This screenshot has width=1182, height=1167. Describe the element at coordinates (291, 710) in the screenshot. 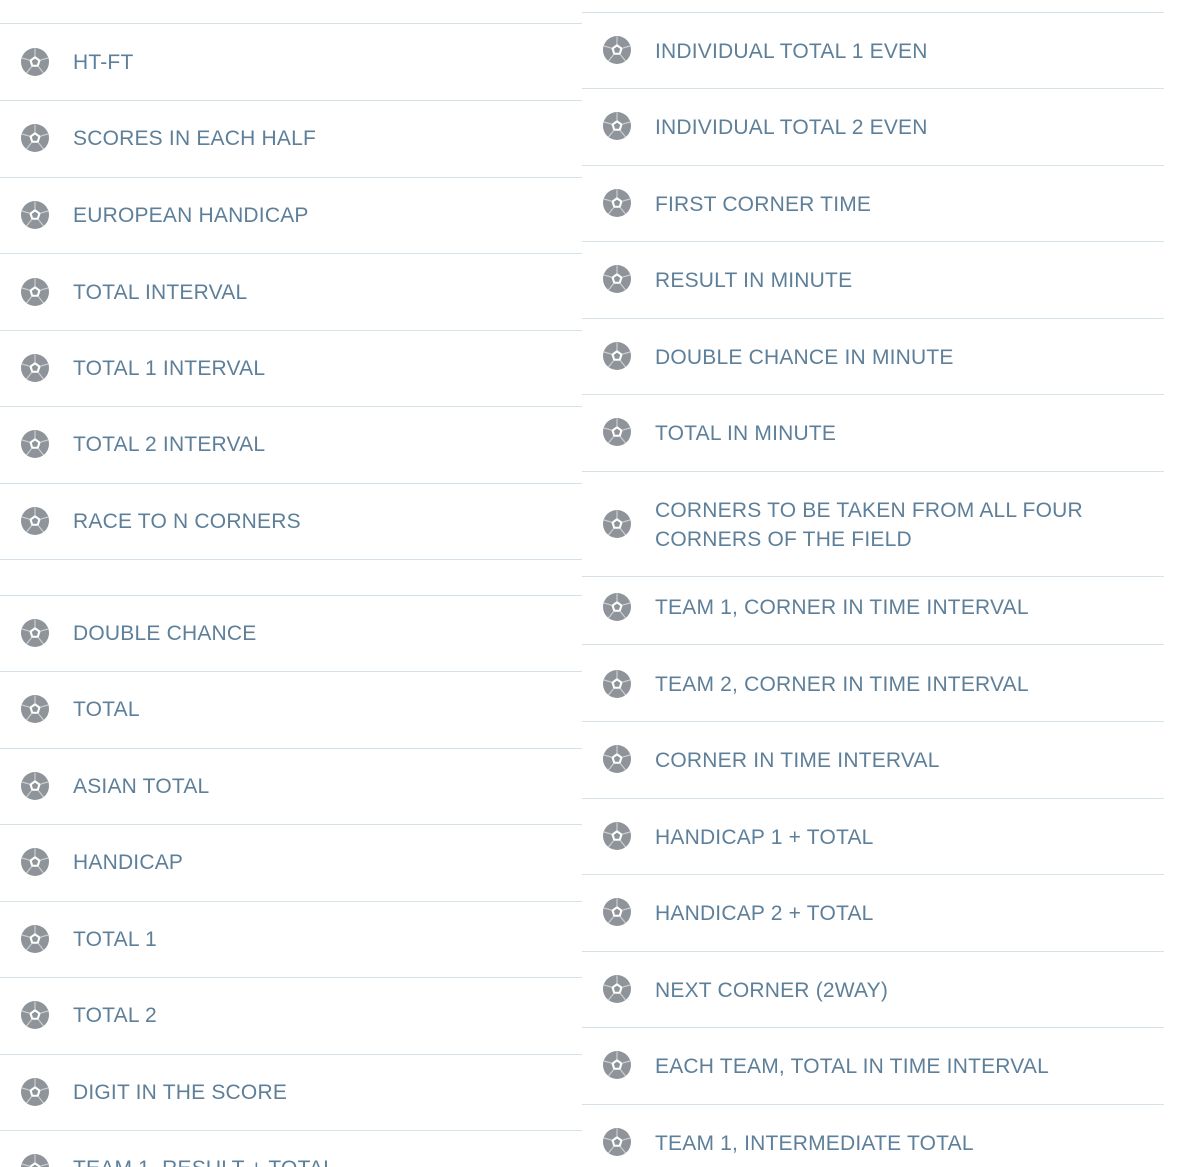

I see `list-item: TOTAL` at that location.